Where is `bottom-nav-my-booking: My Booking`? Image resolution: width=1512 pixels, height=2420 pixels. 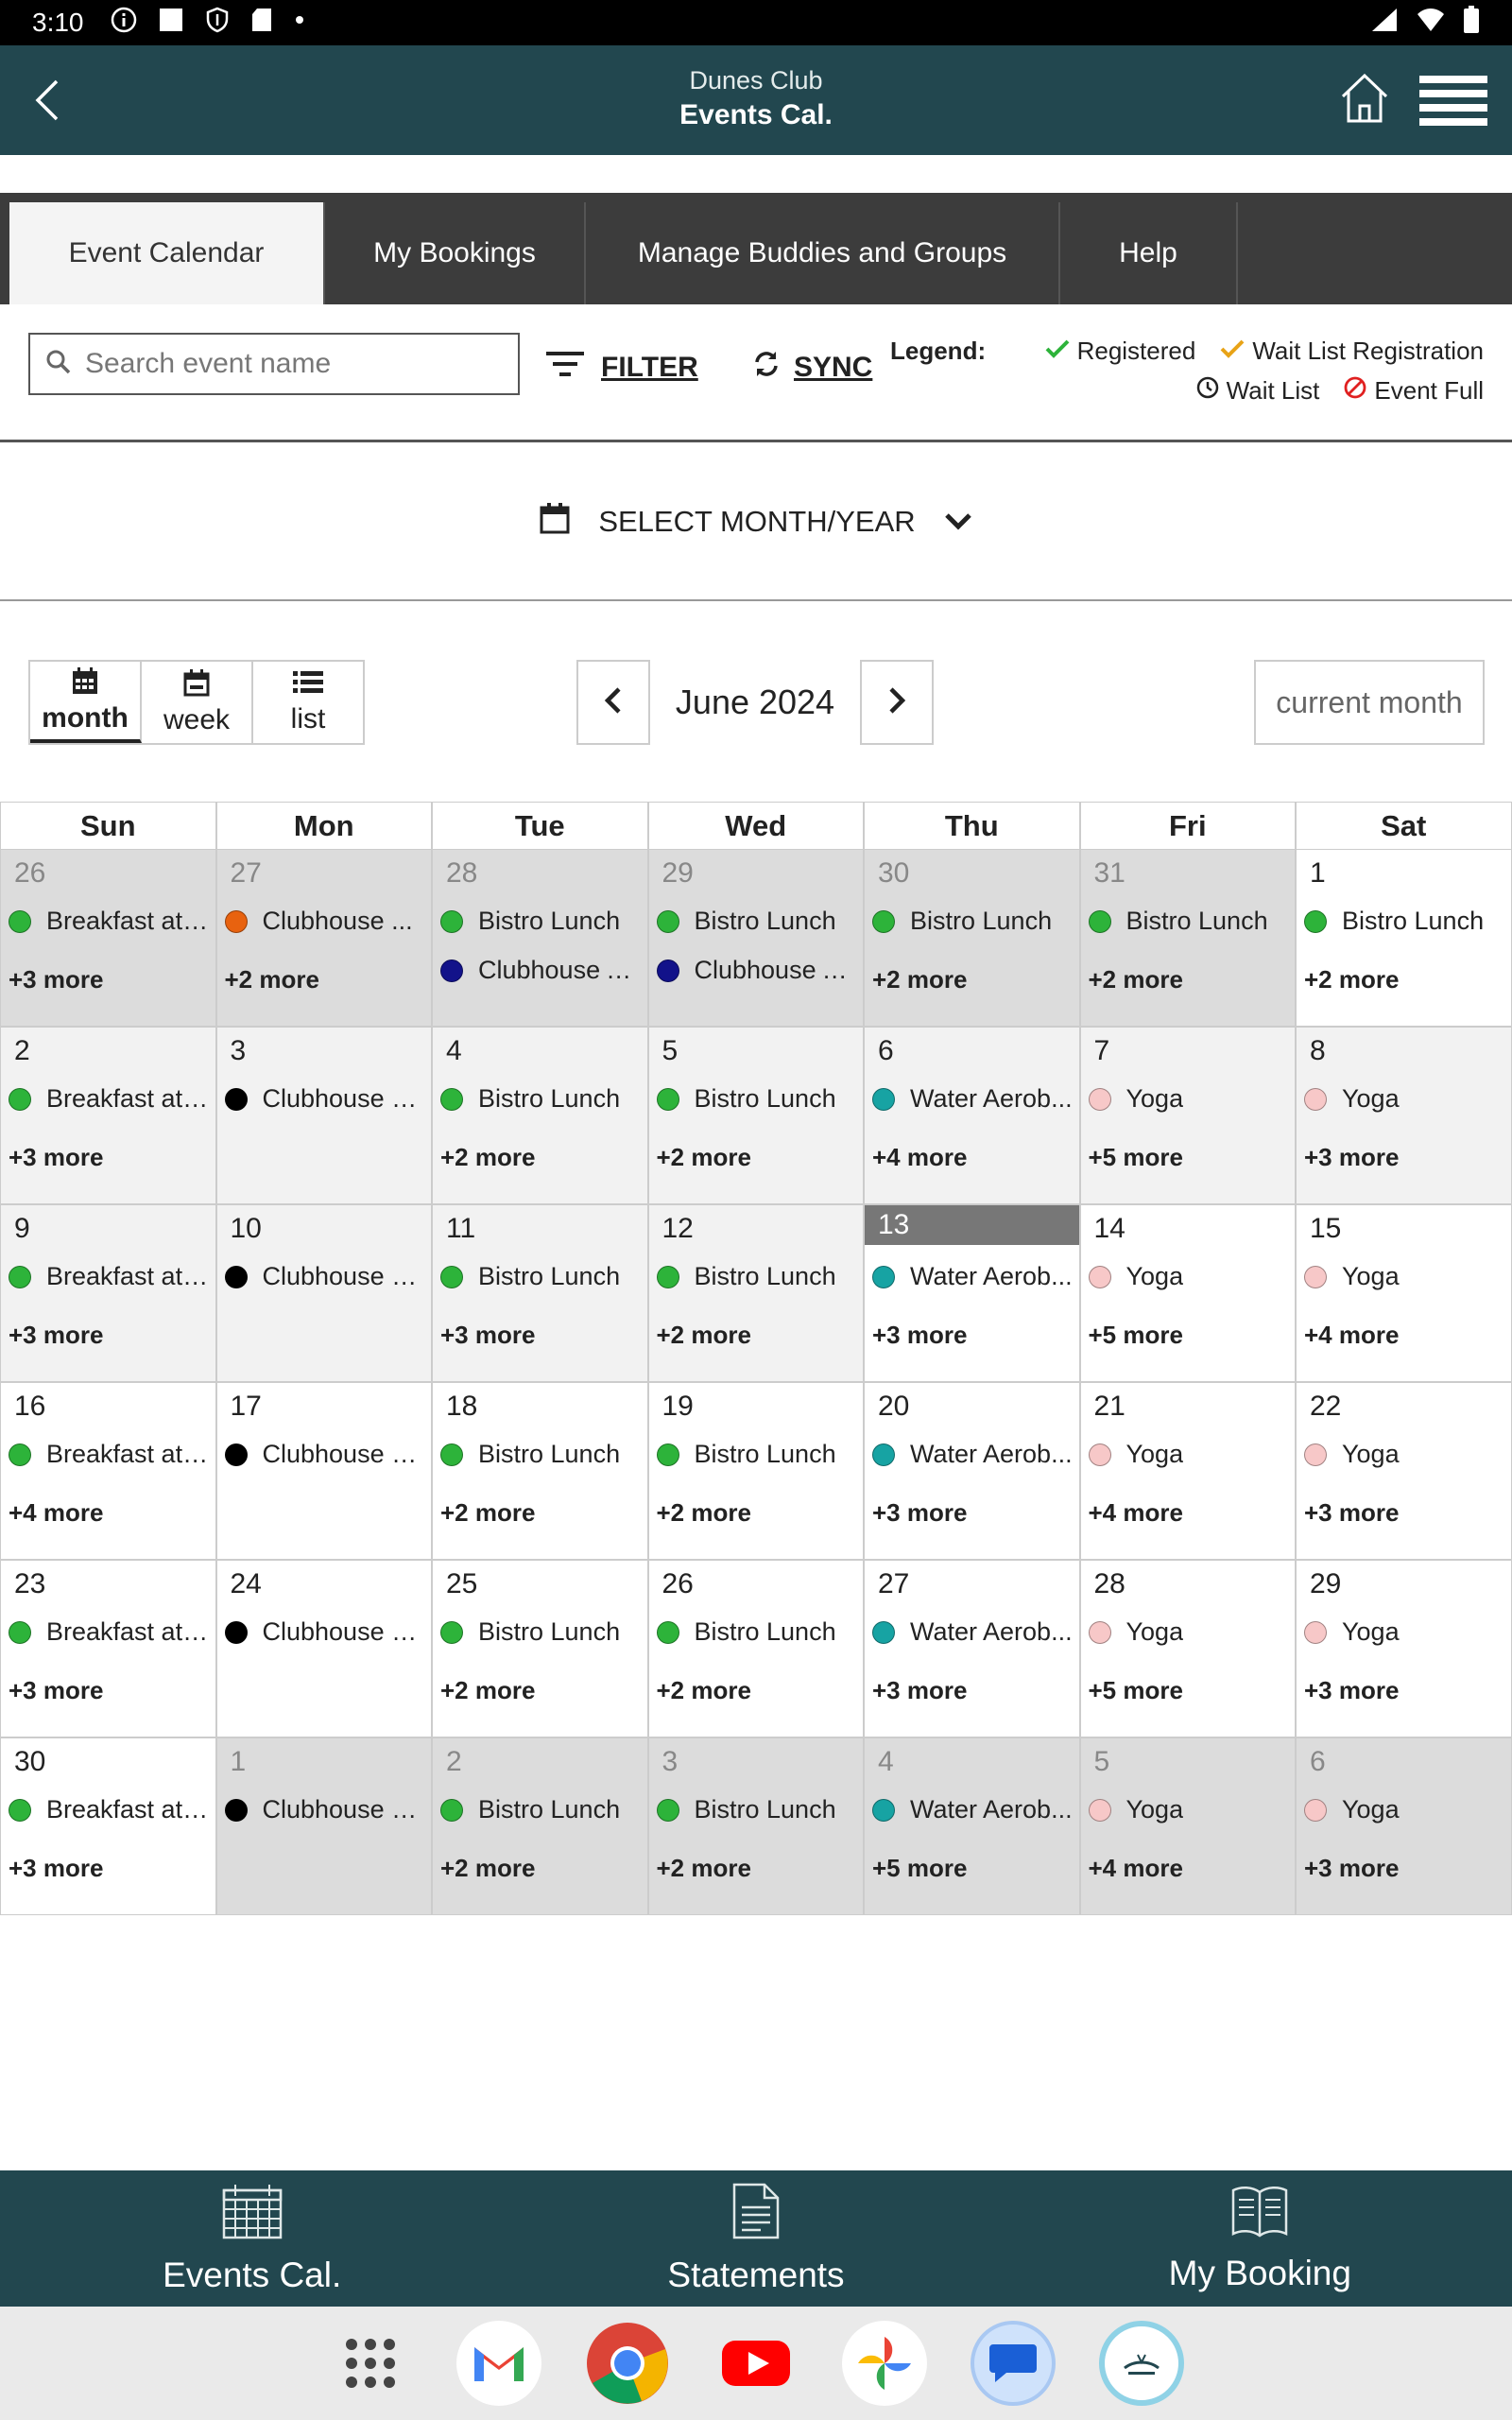
bottom-nav-my-booking: My Booking is located at coordinates (1260, 2238).